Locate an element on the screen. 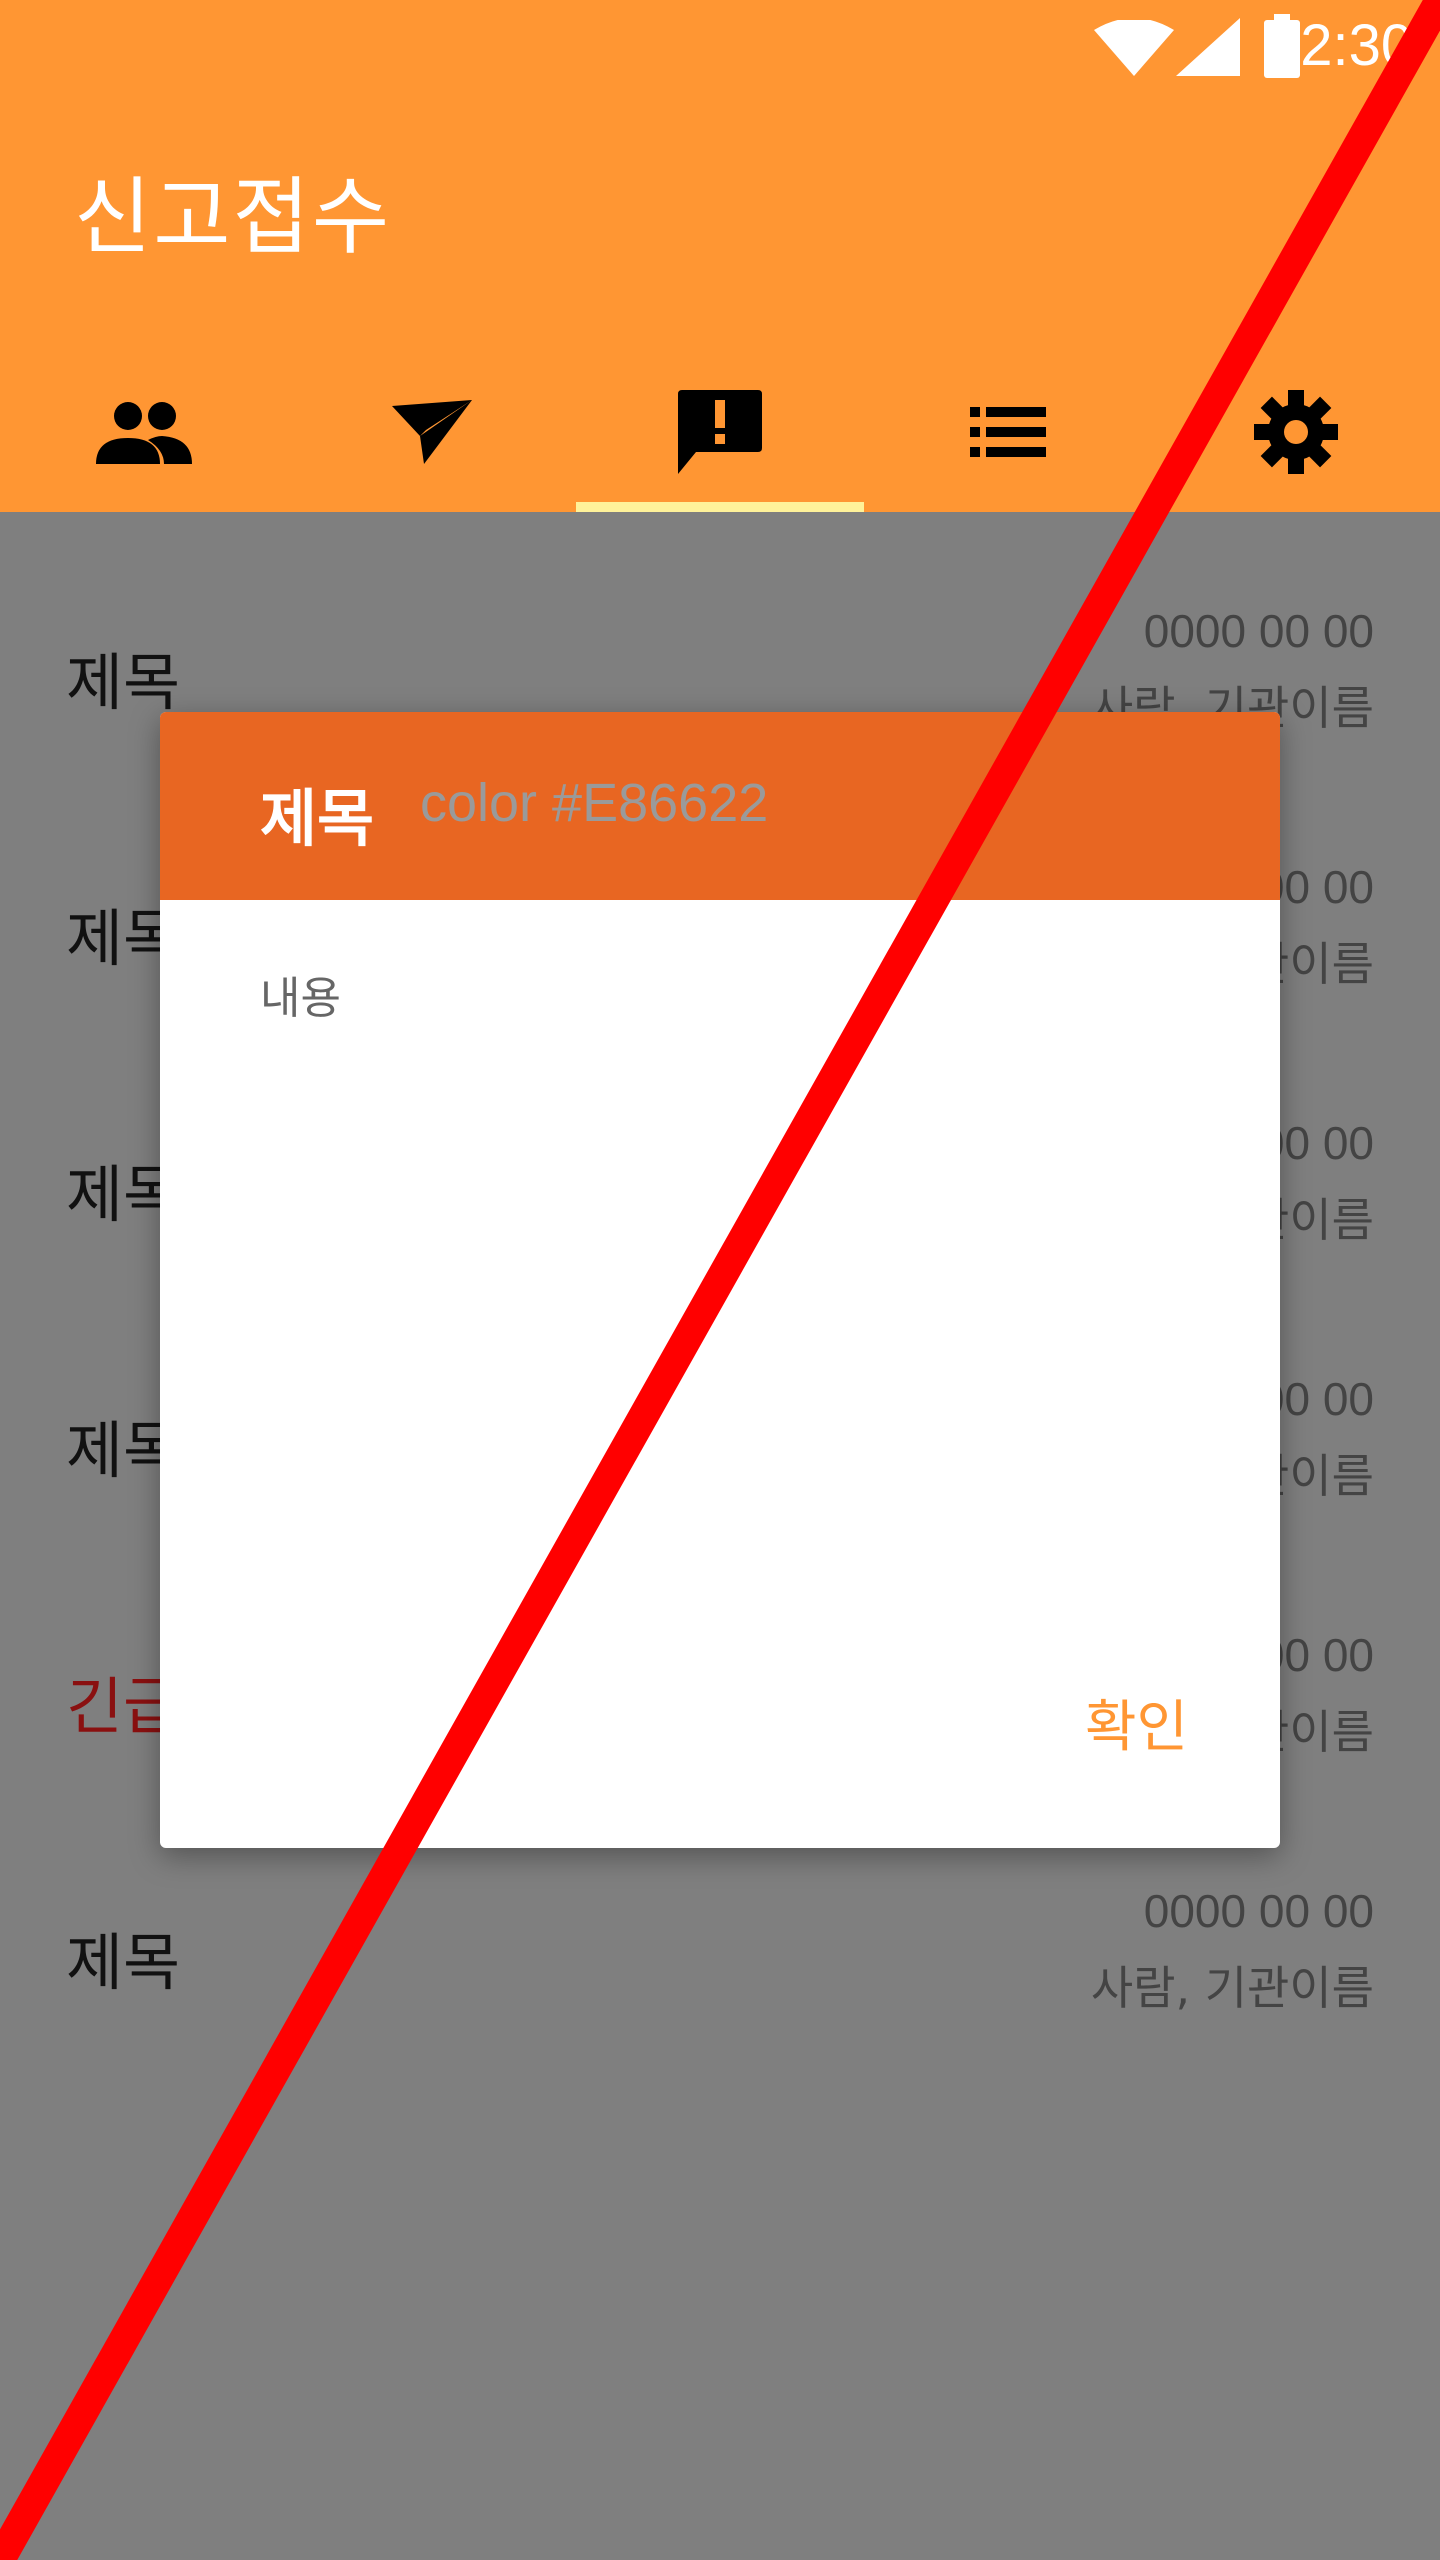 Image resolution: width=1440 pixels, height=2560 pixels. tab-indicator is located at coordinates (720, 507).